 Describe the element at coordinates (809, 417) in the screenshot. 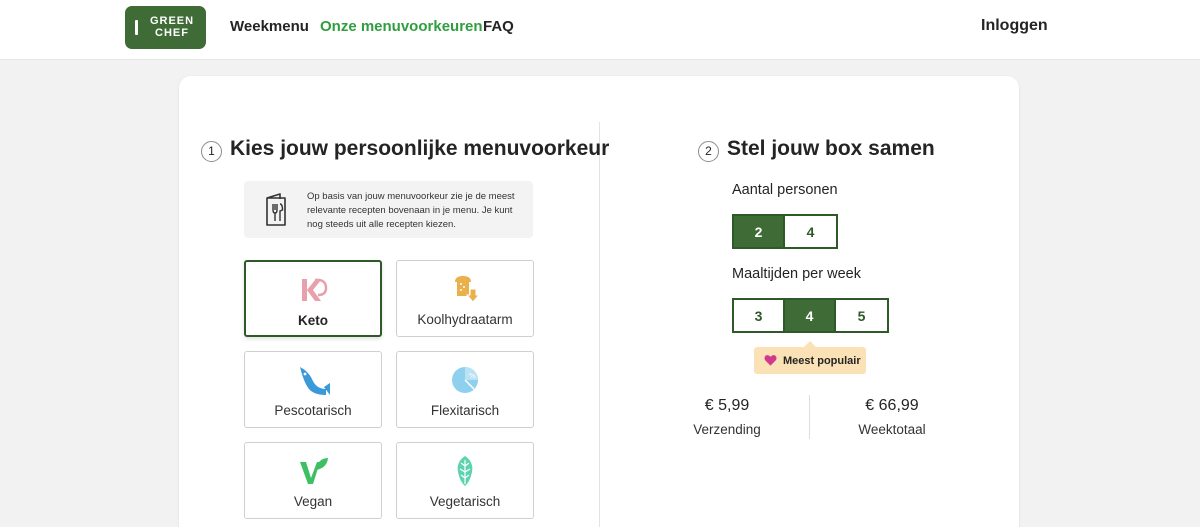

I see `price-divider` at that location.